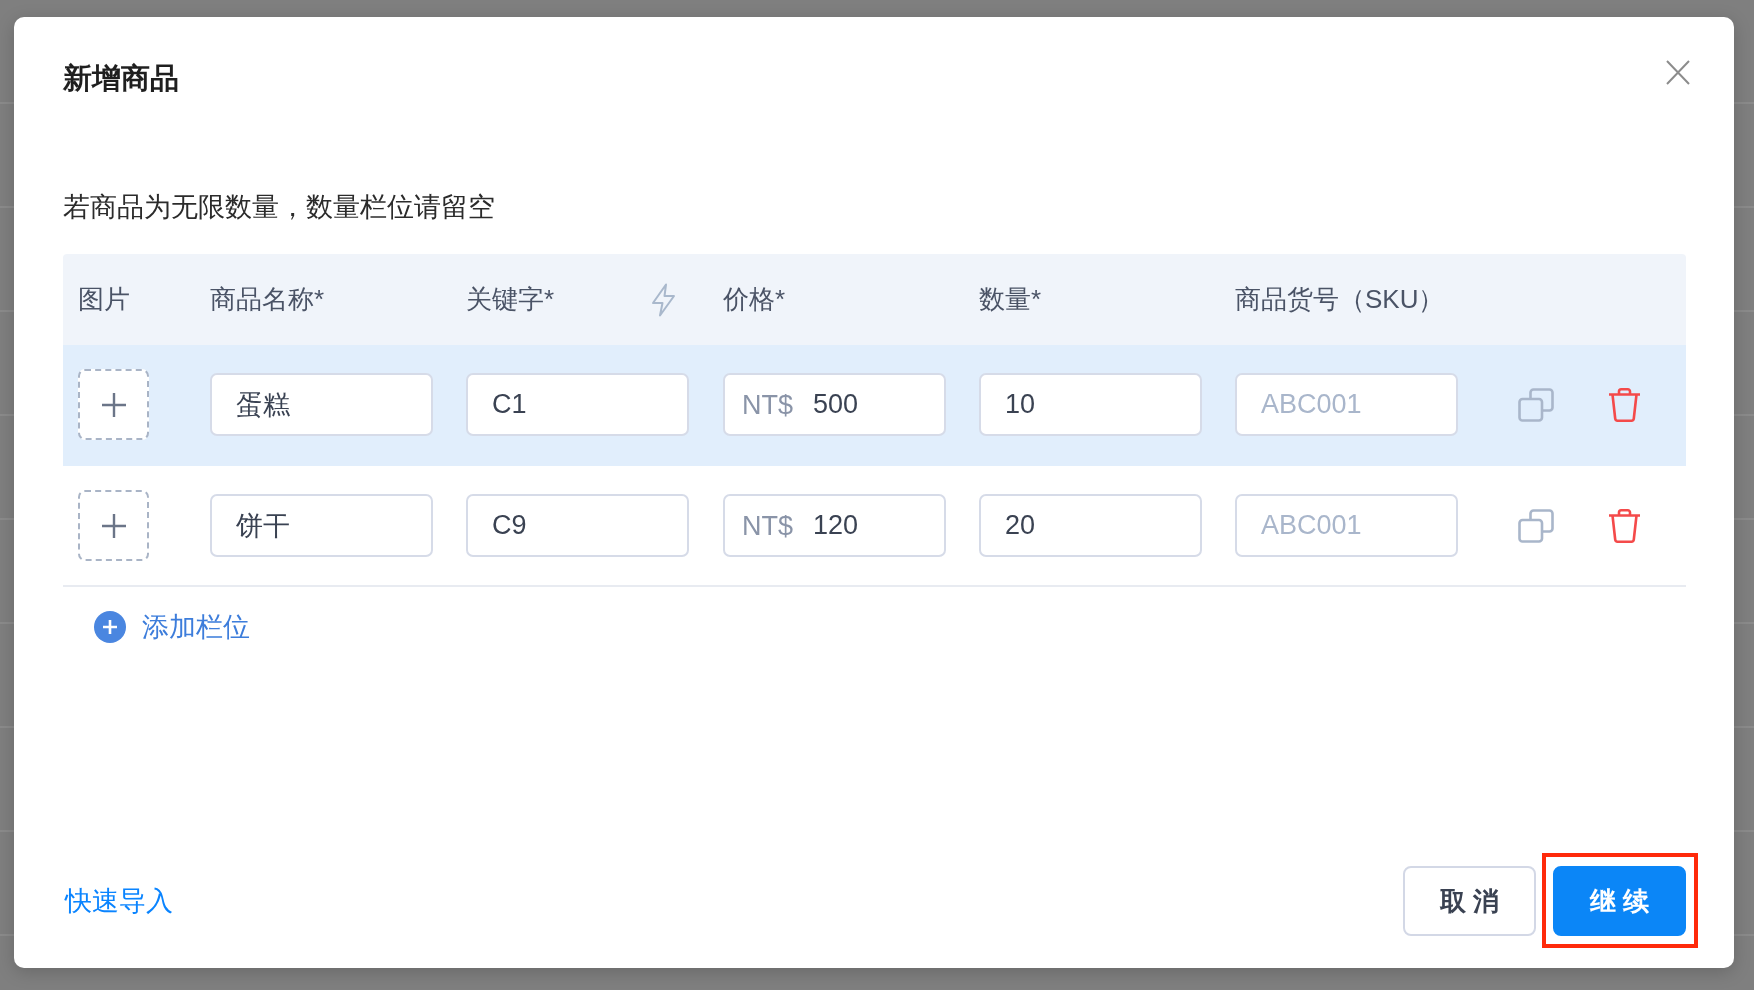 The width and height of the screenshot is (1754, 990). I want to click on continue-button: 继 续, so click(1619, 901).